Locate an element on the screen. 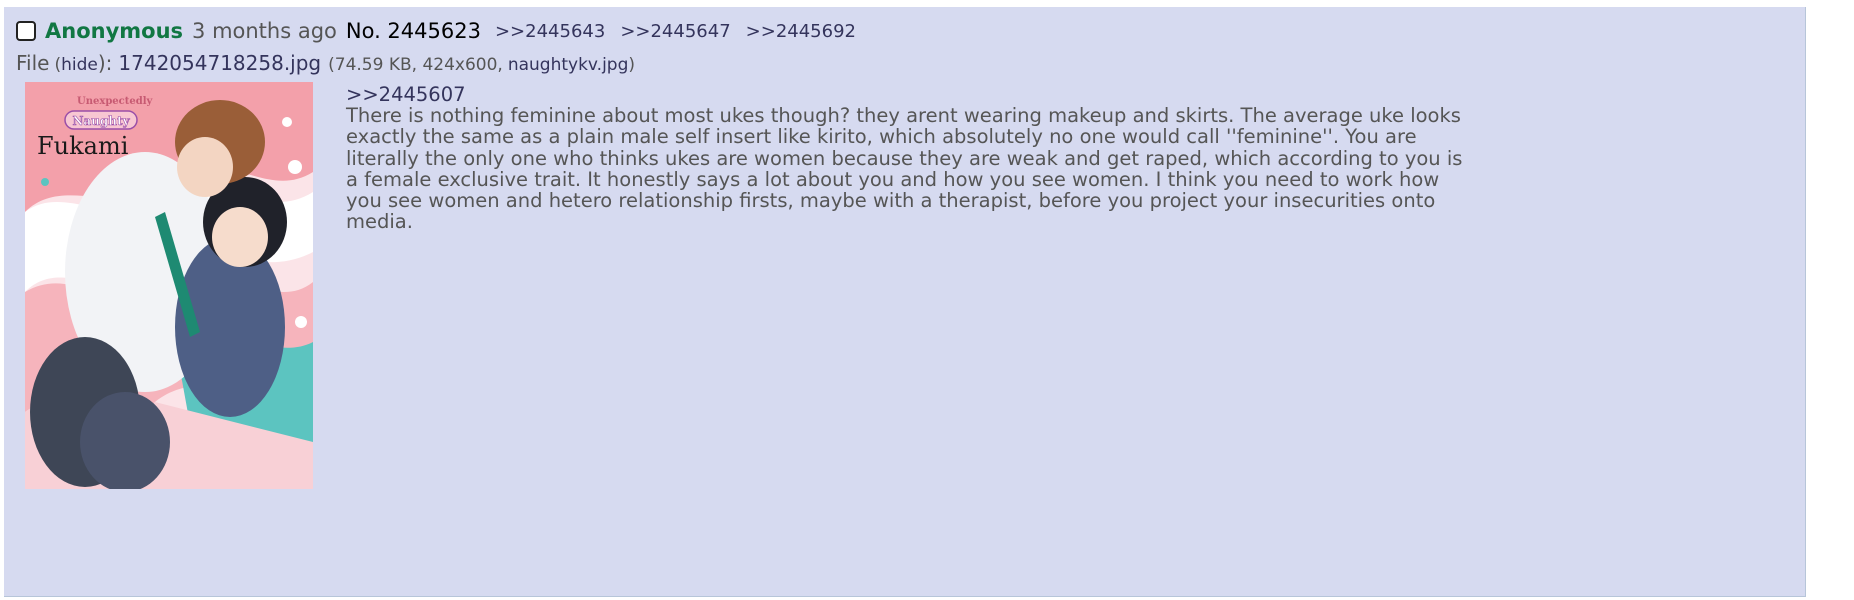  post-date: 3 months ago is located at coordinates (264, 31).